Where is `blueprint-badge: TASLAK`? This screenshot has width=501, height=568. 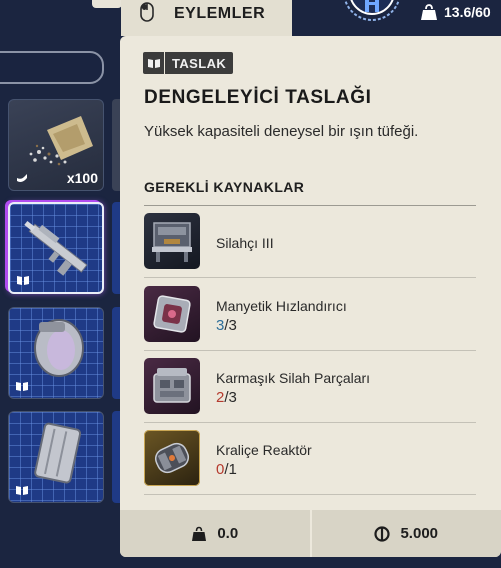
blueprint-badge: TASLAK is located at coordinates (188, 63).